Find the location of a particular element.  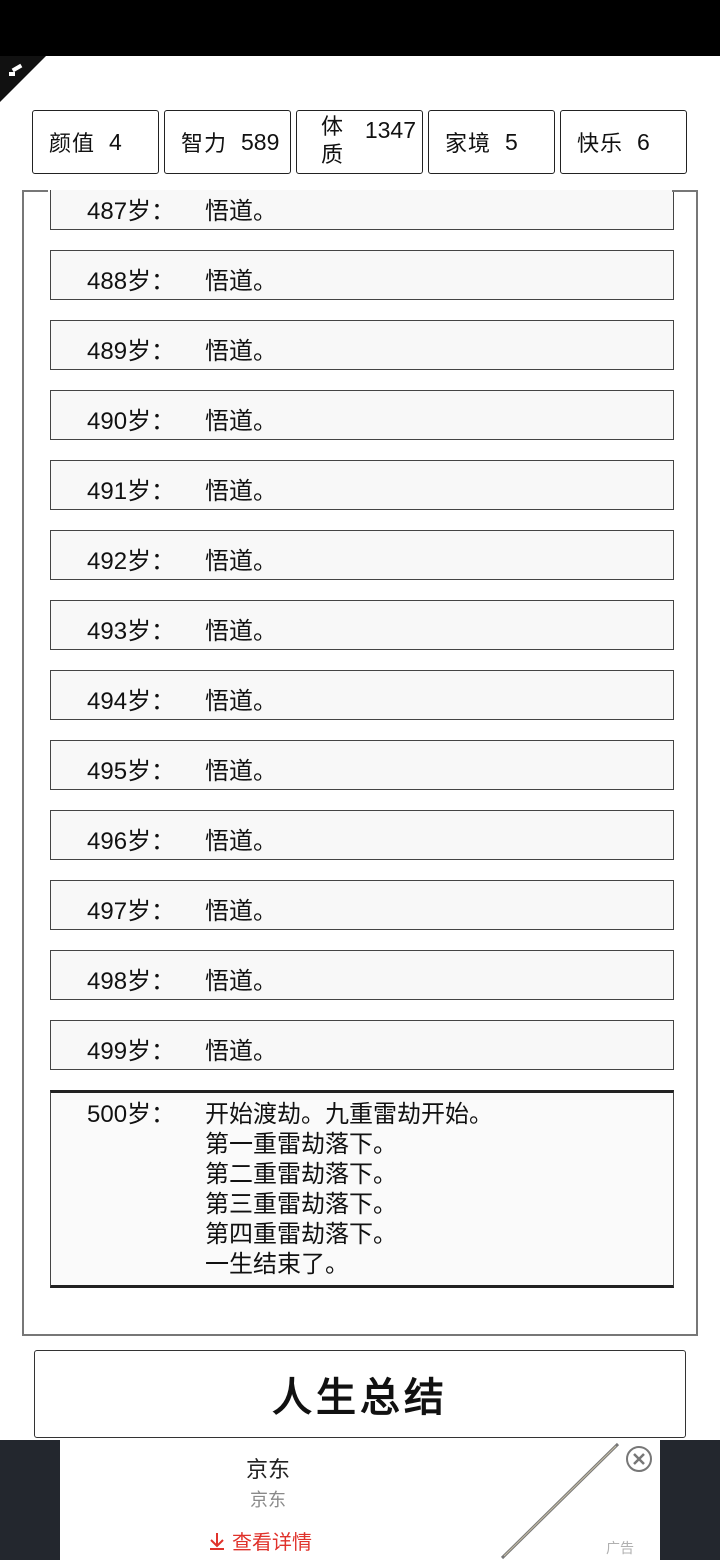

entry-age: 497岁： is located at coordinates (131, 911).